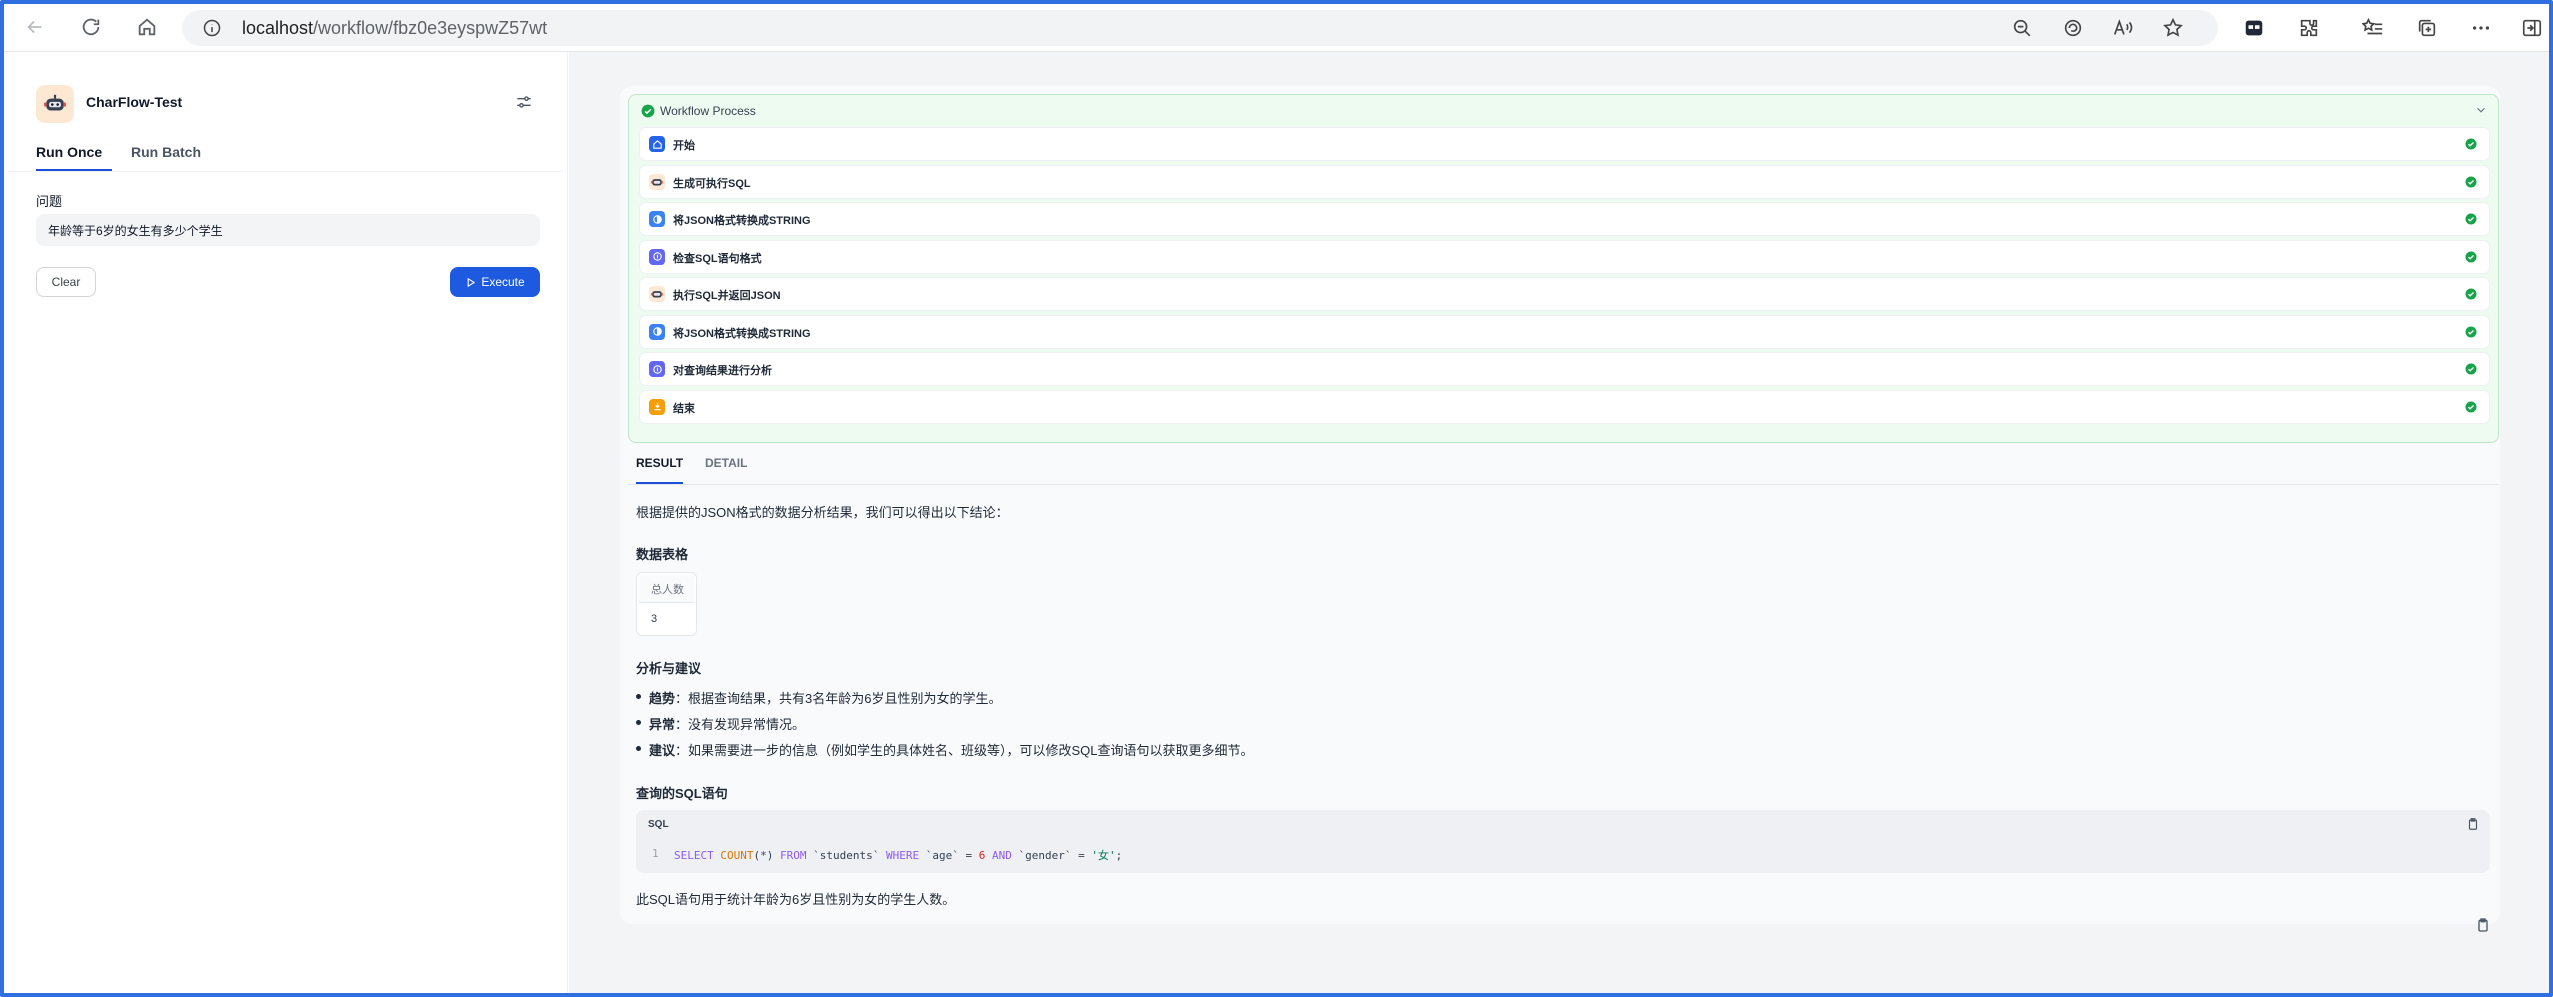 The height and width of the screenshot is (997, 2553). What do you see at coordinates (69, 152) in the screenshot?
I see `tab-run-once: Run Once` at bounding box center [69, 152].